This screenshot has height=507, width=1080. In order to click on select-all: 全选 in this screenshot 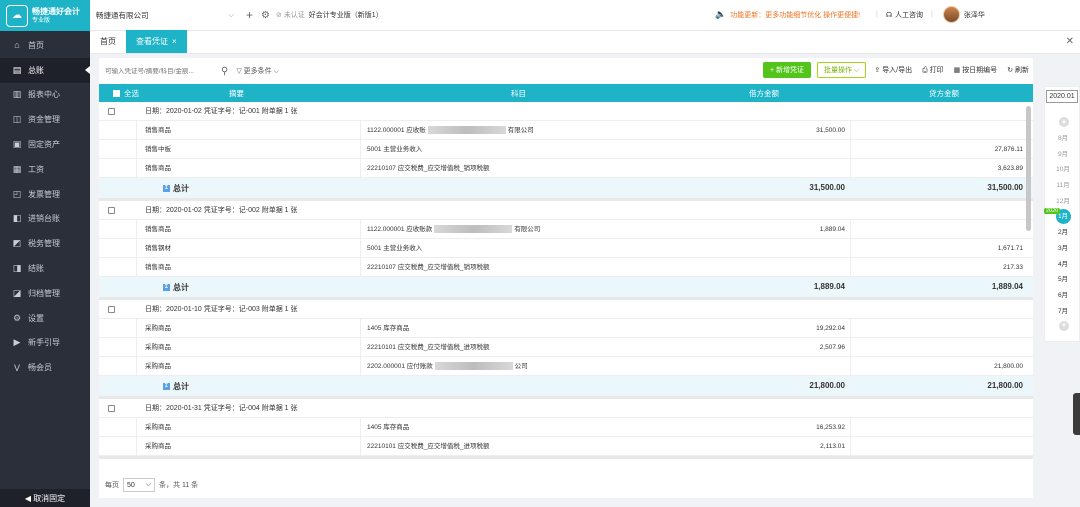, I will do `click(123, 93)`.